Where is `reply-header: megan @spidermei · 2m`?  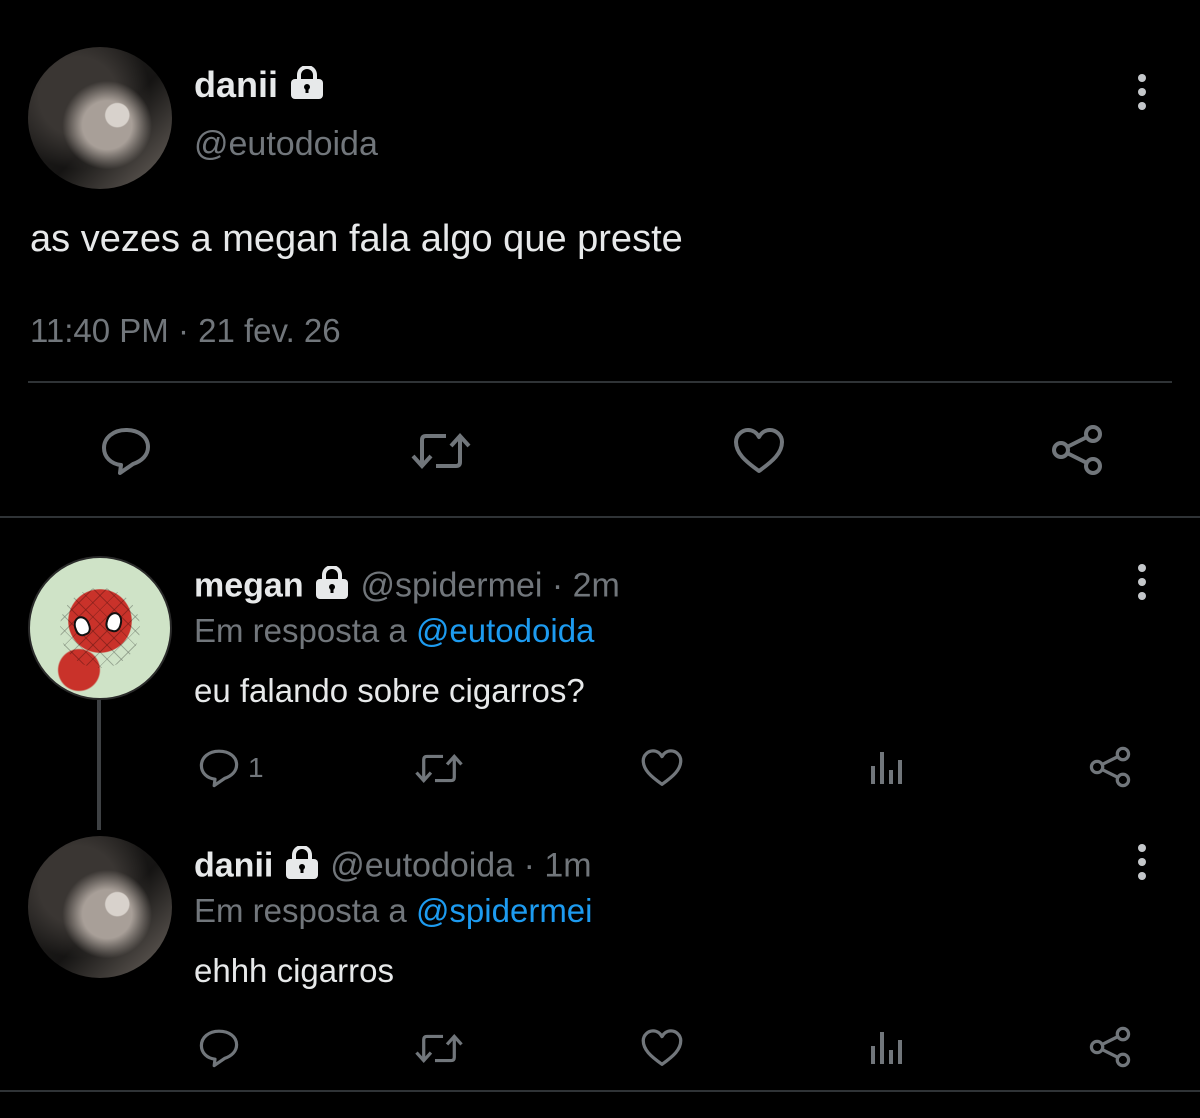
reply-header: megan @spidermei · 2m is located at coordinates (407, 587).